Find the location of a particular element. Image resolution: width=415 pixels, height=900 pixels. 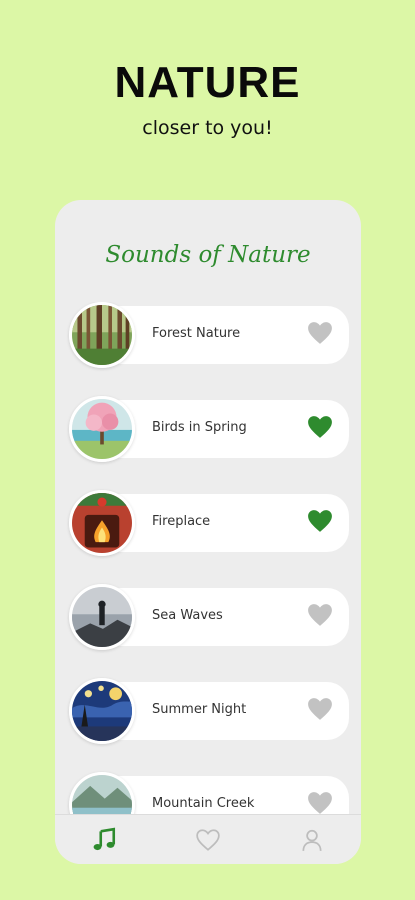

item-label: Sea Waves is located at coordinates (187, 615).